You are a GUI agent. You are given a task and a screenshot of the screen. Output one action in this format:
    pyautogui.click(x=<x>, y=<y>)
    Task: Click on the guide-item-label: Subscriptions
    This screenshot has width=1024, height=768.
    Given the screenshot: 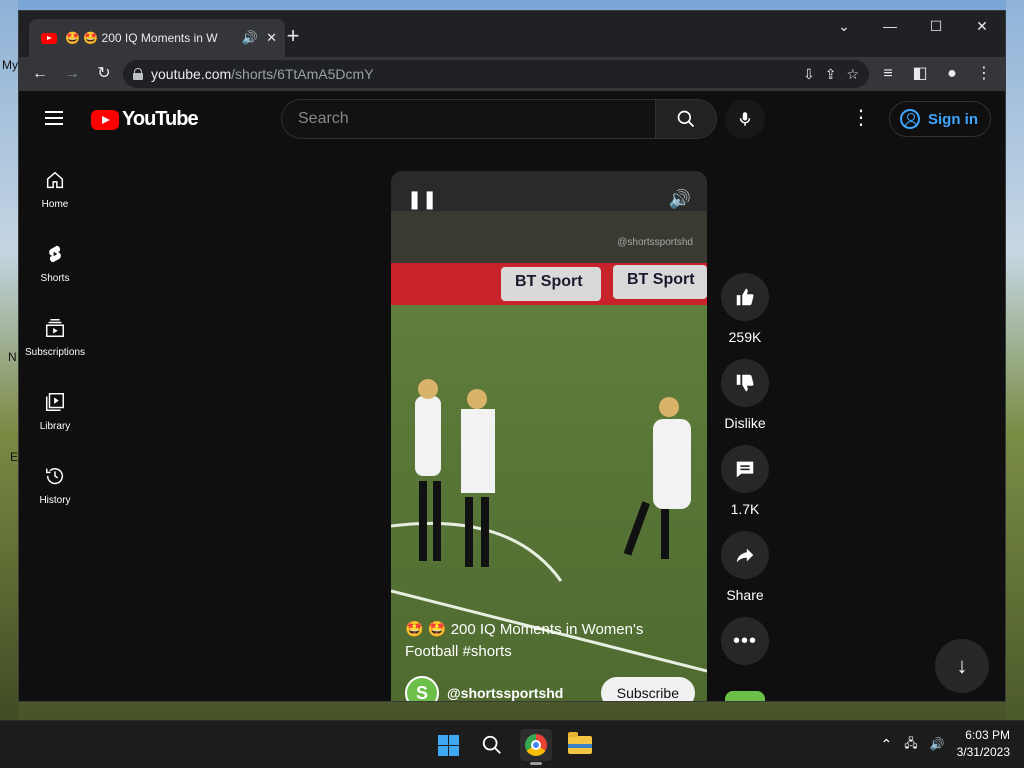 What is the action you would take?
    pyautogui.click(x=55, y=352)
    